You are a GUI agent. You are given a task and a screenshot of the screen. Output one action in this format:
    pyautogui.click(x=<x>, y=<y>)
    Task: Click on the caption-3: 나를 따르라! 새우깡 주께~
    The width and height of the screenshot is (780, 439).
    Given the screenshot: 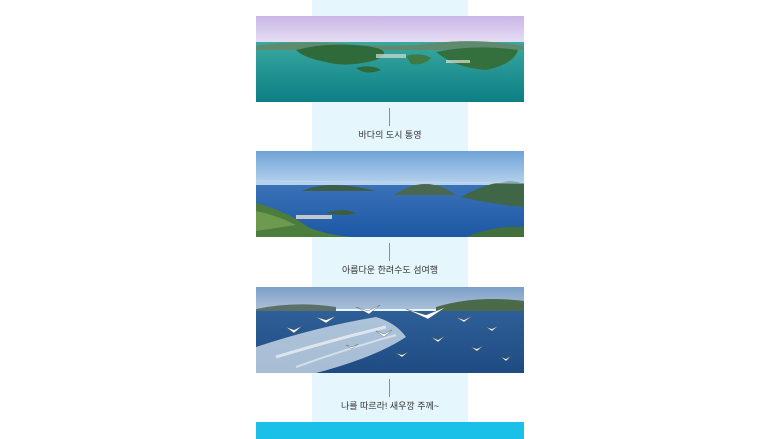 What is the action you would take?
    pyautogui.click(x=390, y=406)
    